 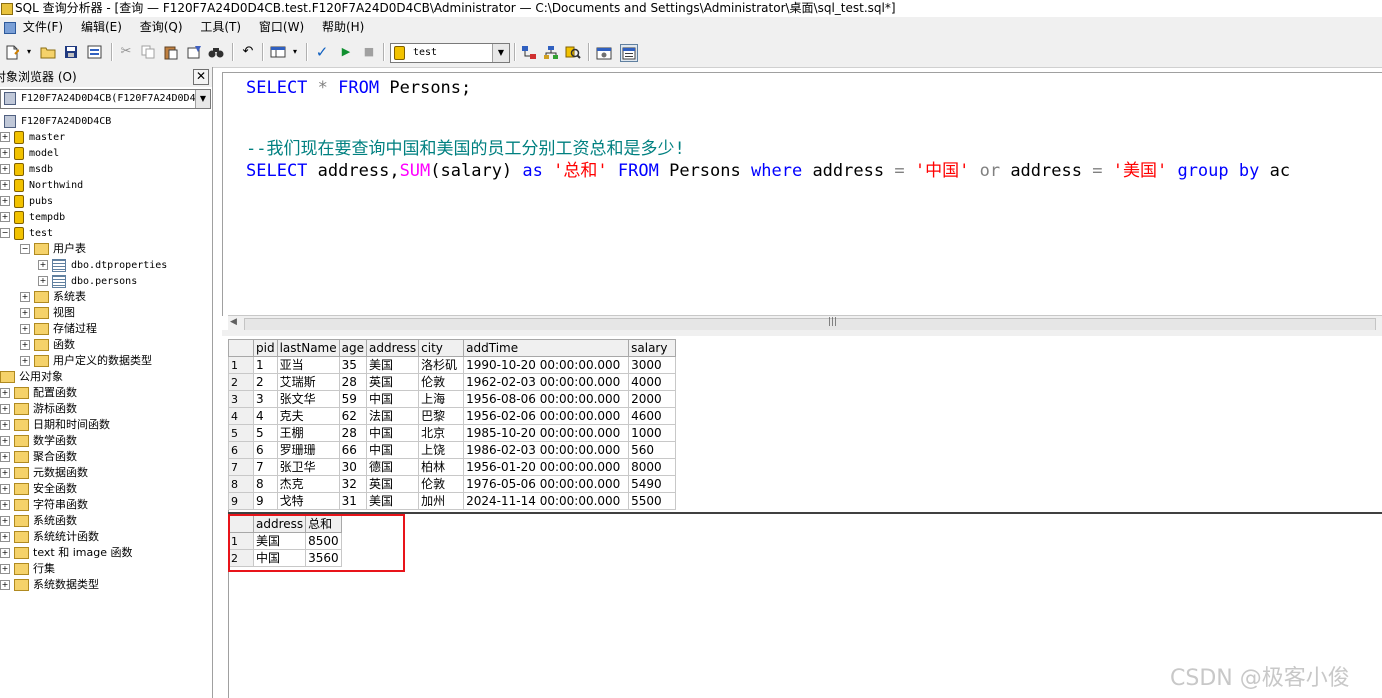 I want to click on table-cell: 加州, so click(x=441, y=501).